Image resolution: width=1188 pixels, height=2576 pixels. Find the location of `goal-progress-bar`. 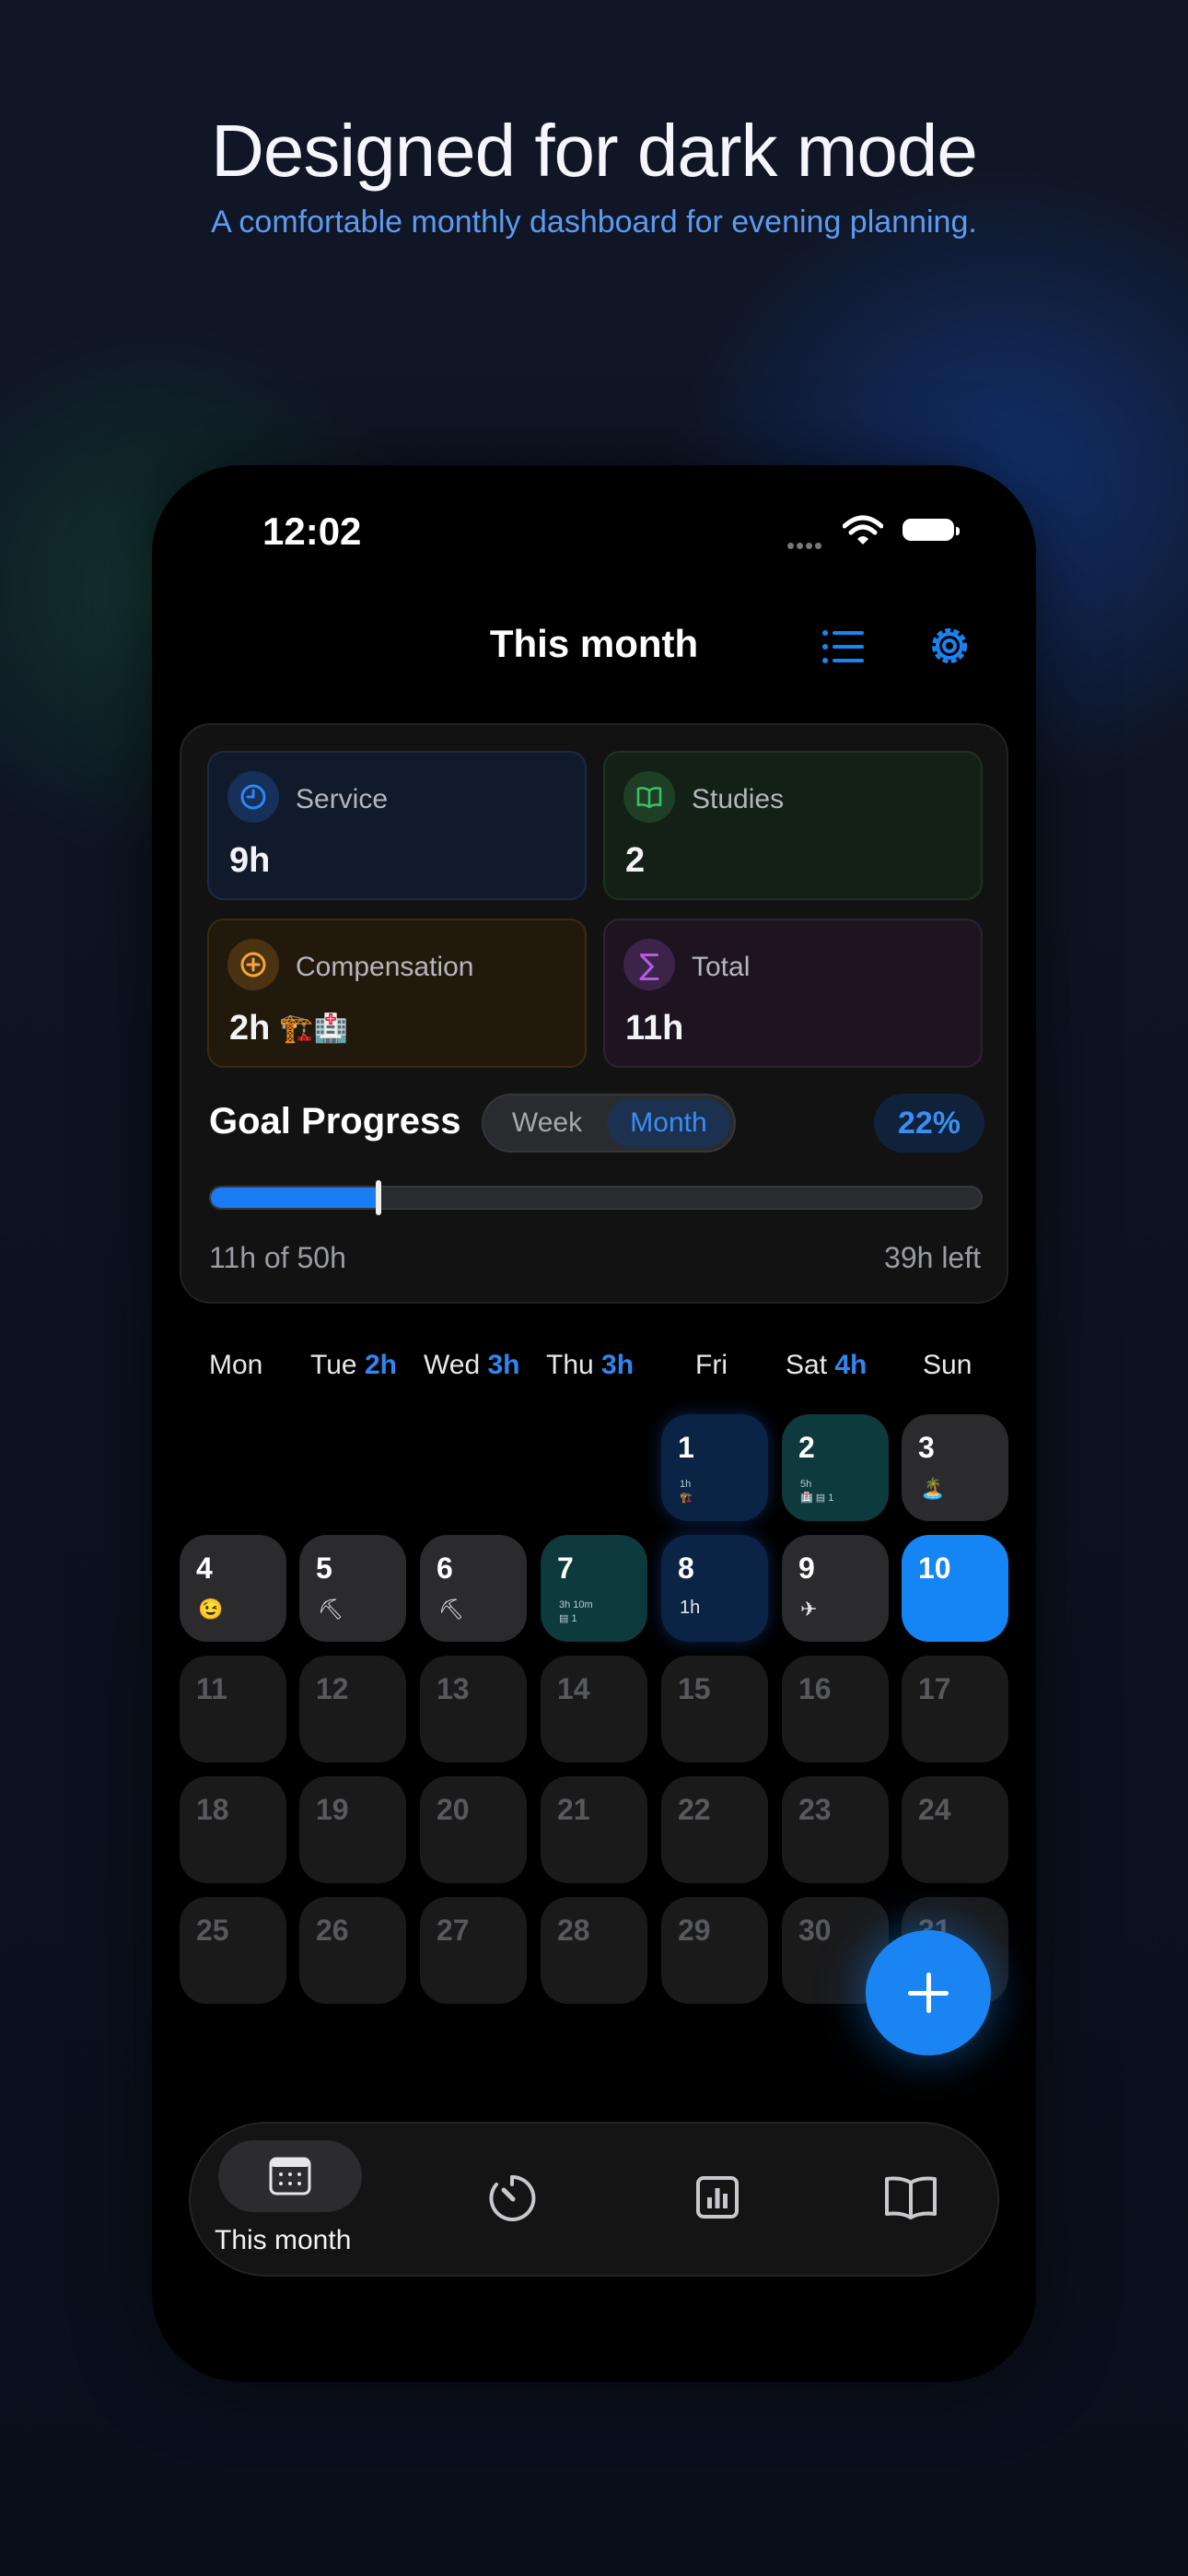

goal-progress-bar is located at coordinates (596, 1198).